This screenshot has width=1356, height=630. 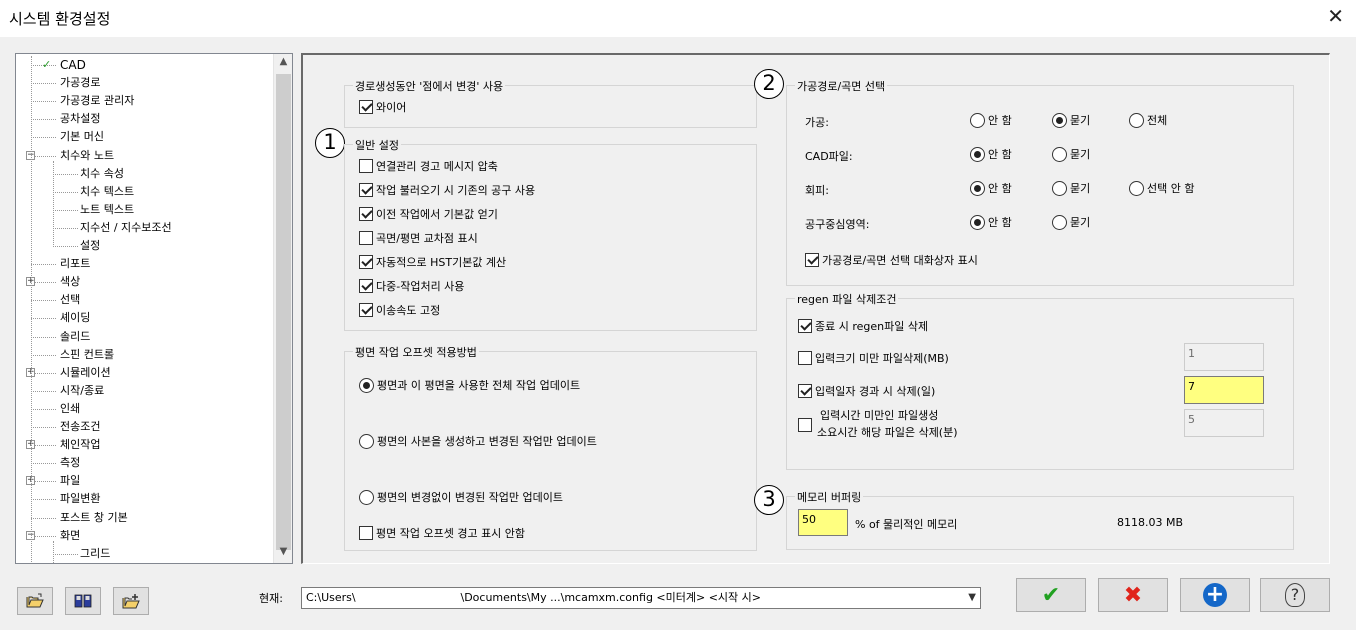 What do you see at coordinates (145, 355) in the screenshot?
I see `tree-item: 스핀 컨트롤` at bounding box center [145, 355].